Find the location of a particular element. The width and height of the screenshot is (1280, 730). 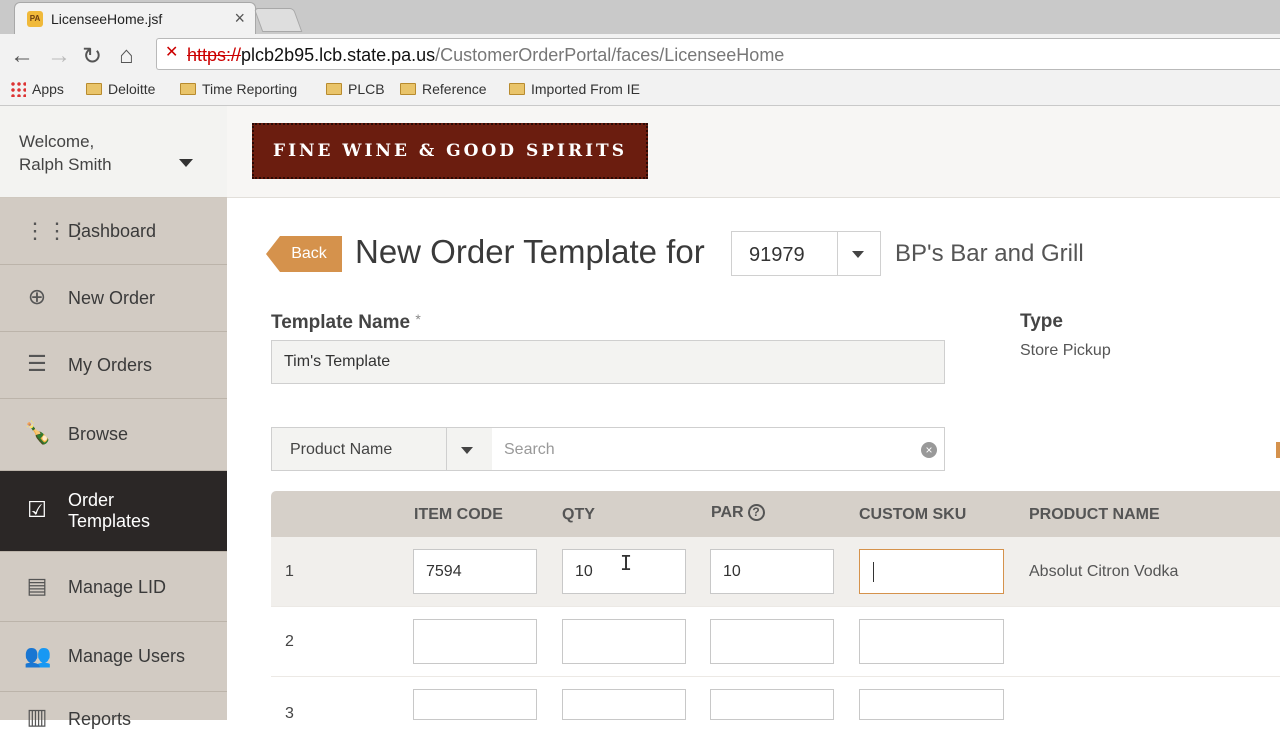

column-header-item-code: ITEM CODE is located at coordinates (458, 514).